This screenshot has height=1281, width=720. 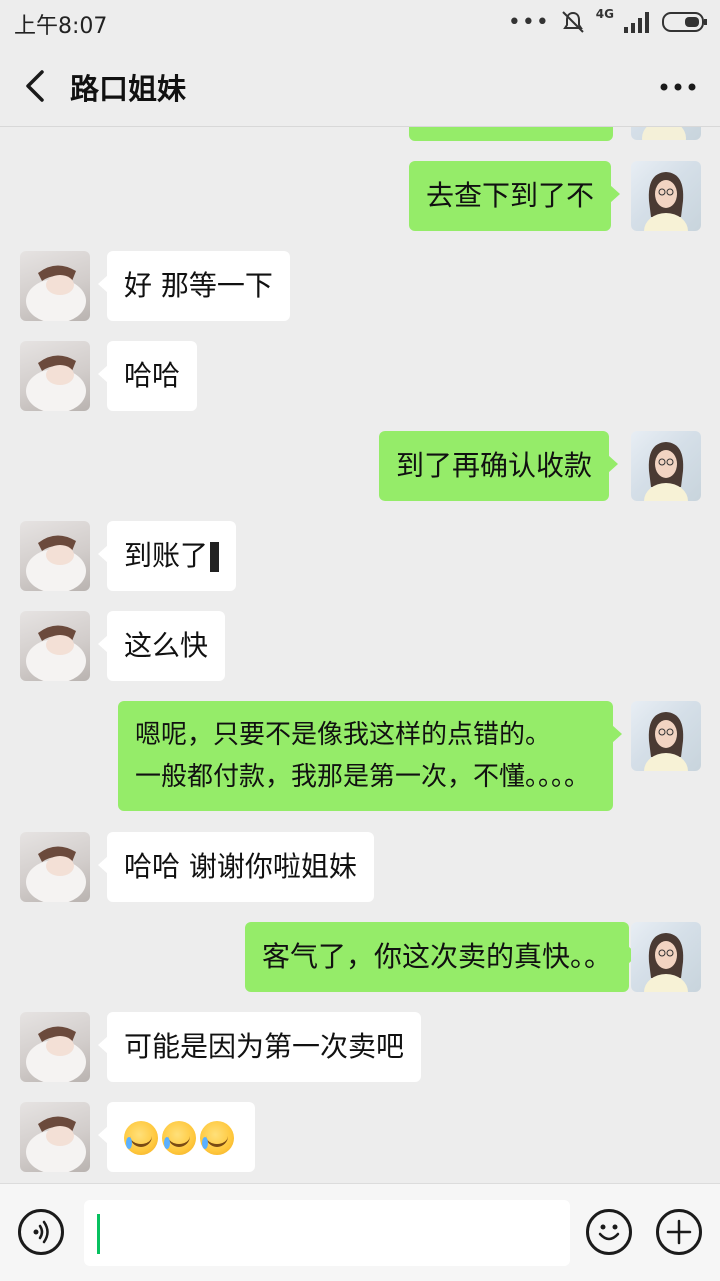 I want to click on message-bubble-incoming: 到账了, so click(x=167, y=556).